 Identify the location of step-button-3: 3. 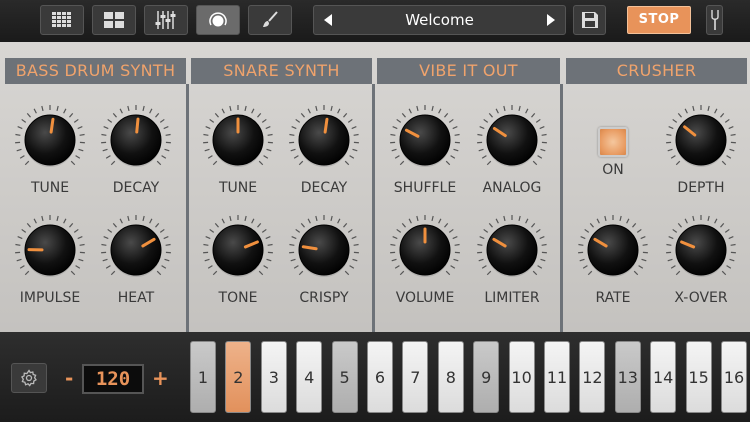
(273, 377).